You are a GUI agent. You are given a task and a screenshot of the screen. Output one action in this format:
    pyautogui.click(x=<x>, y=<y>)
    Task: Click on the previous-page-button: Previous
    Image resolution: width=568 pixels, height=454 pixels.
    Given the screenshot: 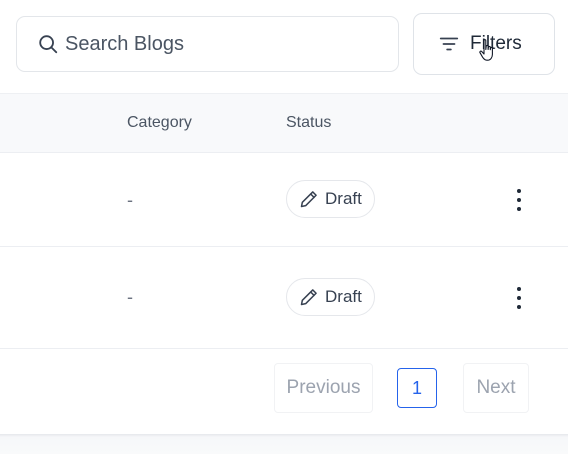 What is the action you would take?
    pyautogui.click(x=323, y=388)
    